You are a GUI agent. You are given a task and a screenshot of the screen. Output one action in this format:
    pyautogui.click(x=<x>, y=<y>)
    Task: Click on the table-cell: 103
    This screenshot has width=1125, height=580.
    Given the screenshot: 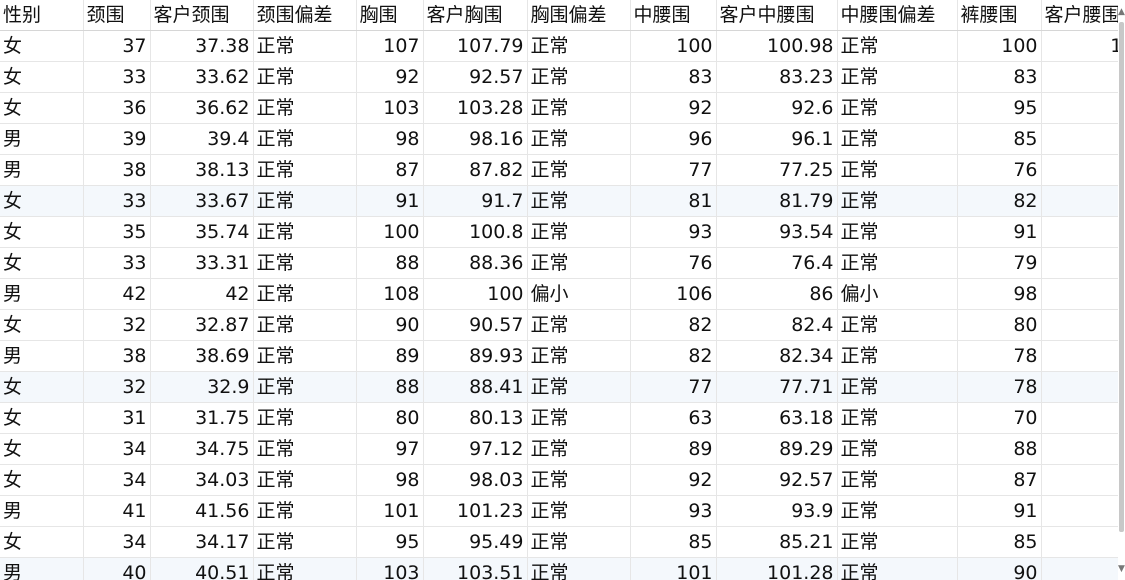 What is the action you would take?
    pyautogui.click(x=390, y=568)
    